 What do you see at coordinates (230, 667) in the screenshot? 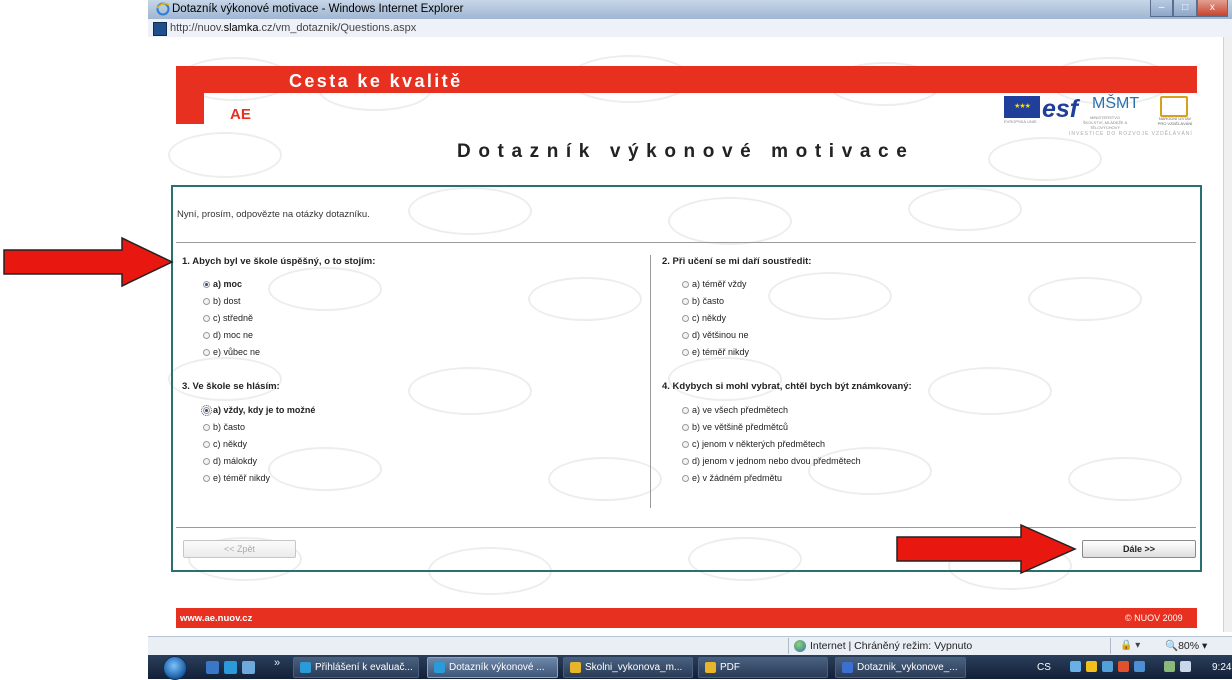
I see `internet-explorer-icon` at bounding box center [230, 667].